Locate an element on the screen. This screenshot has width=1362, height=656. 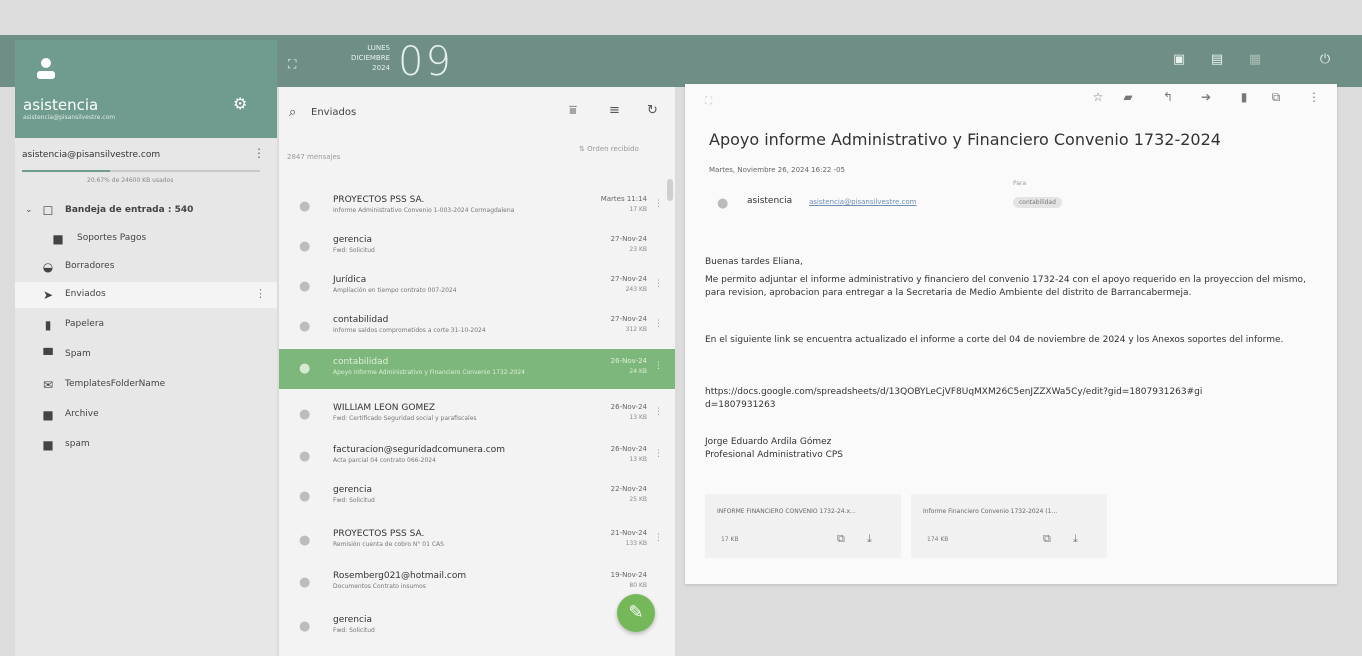
message-size: 13 KB is located at coordinates (638, 417).